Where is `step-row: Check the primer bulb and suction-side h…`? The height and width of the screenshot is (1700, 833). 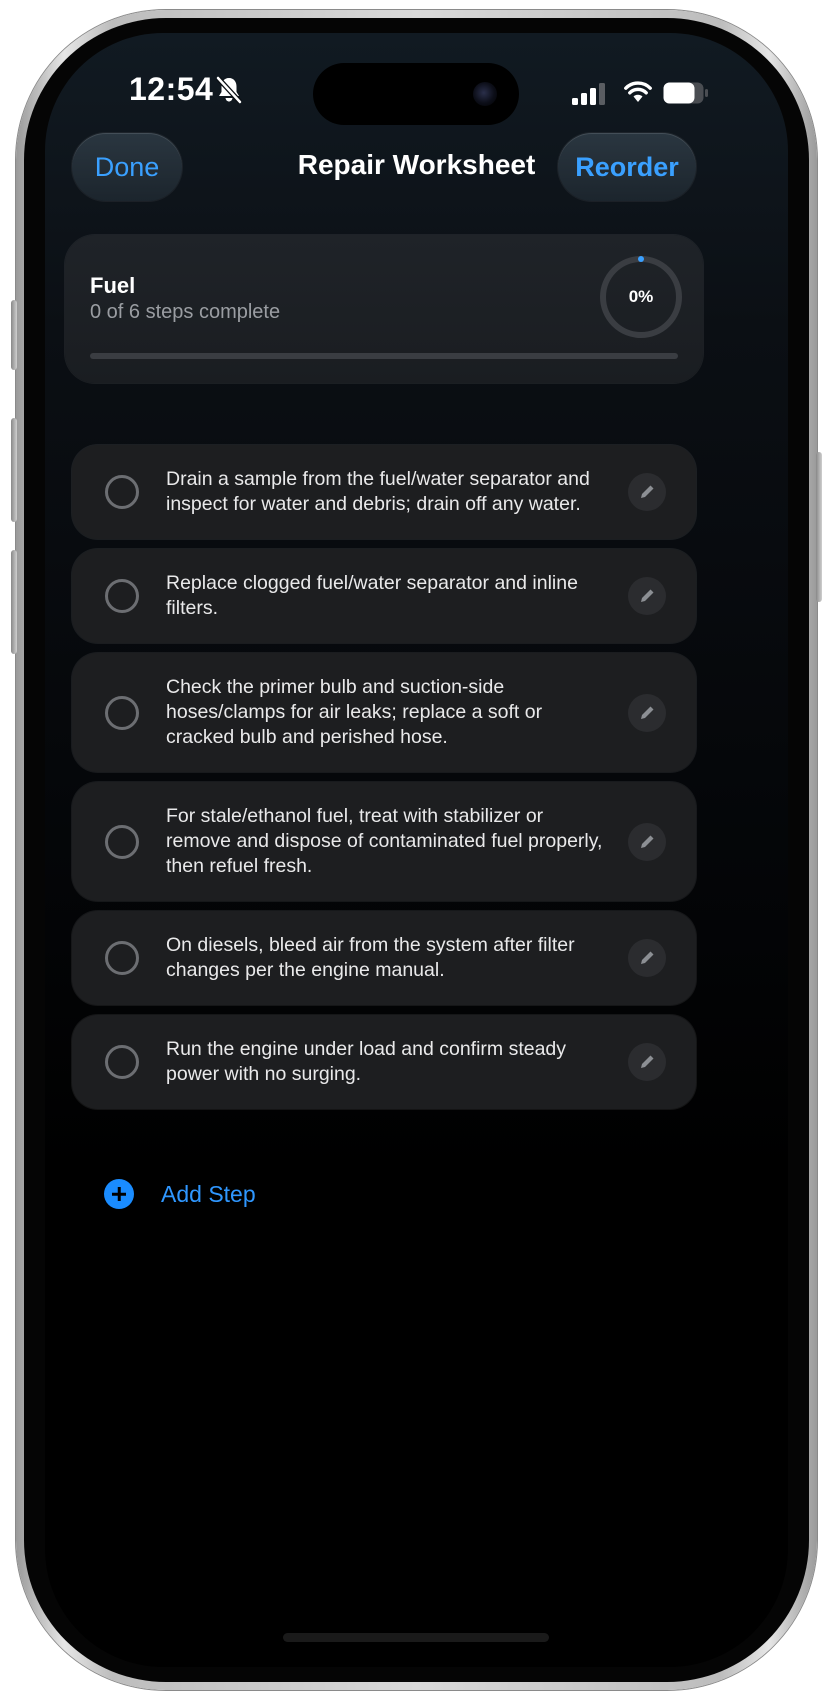
step-row: Check the primer bulb and suction-side h… is located at coordinates (384, 712).